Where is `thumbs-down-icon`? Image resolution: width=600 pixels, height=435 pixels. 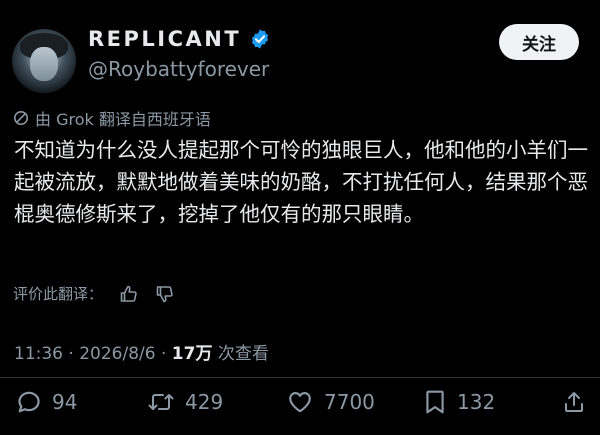
thumbs-down-icon is located at coordinates (165, 294).